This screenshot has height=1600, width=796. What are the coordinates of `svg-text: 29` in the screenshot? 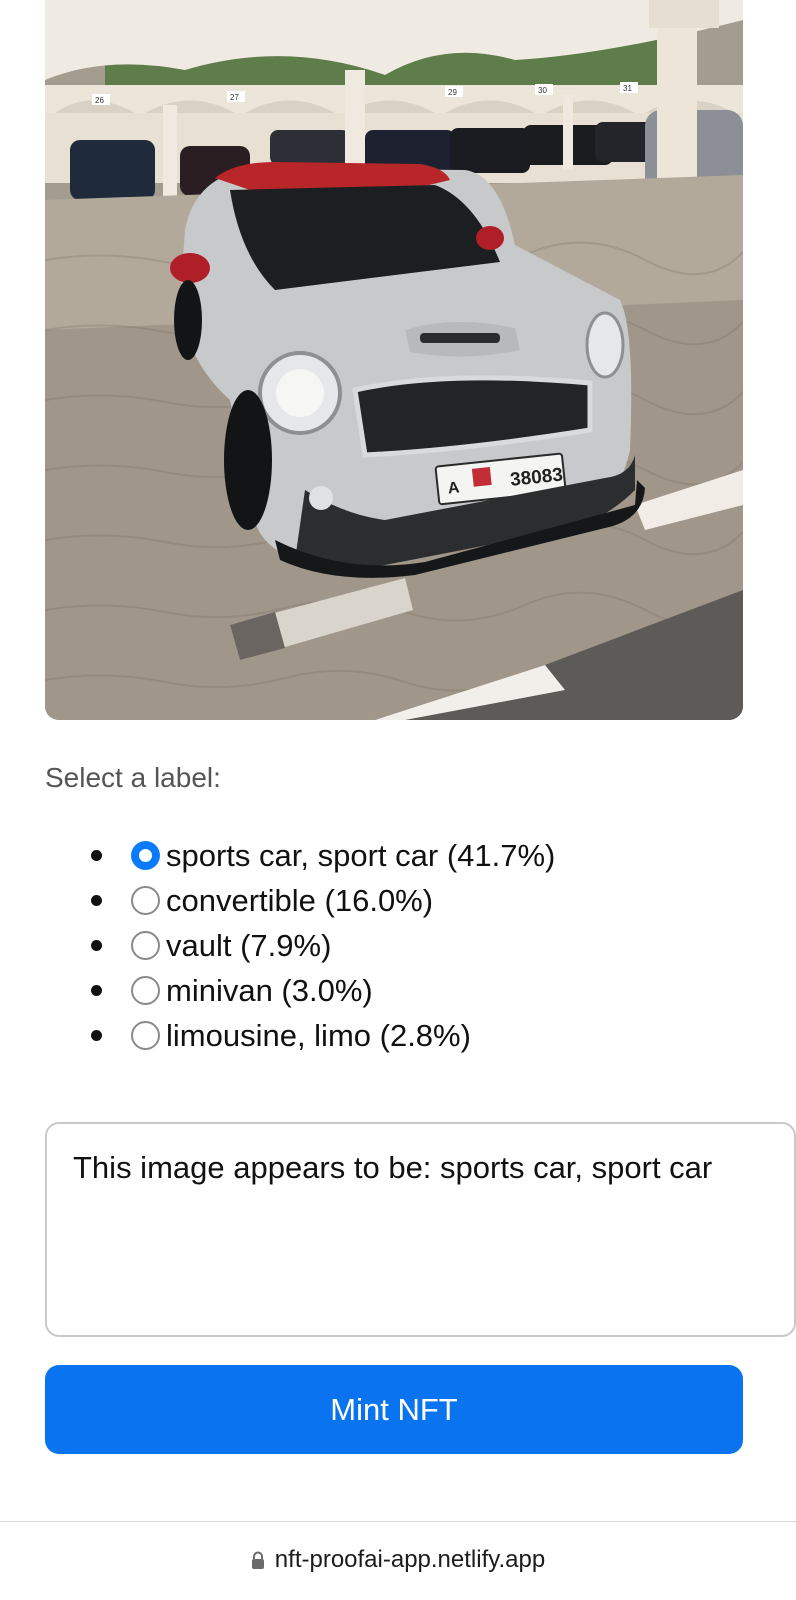 It's located at (452, 92).